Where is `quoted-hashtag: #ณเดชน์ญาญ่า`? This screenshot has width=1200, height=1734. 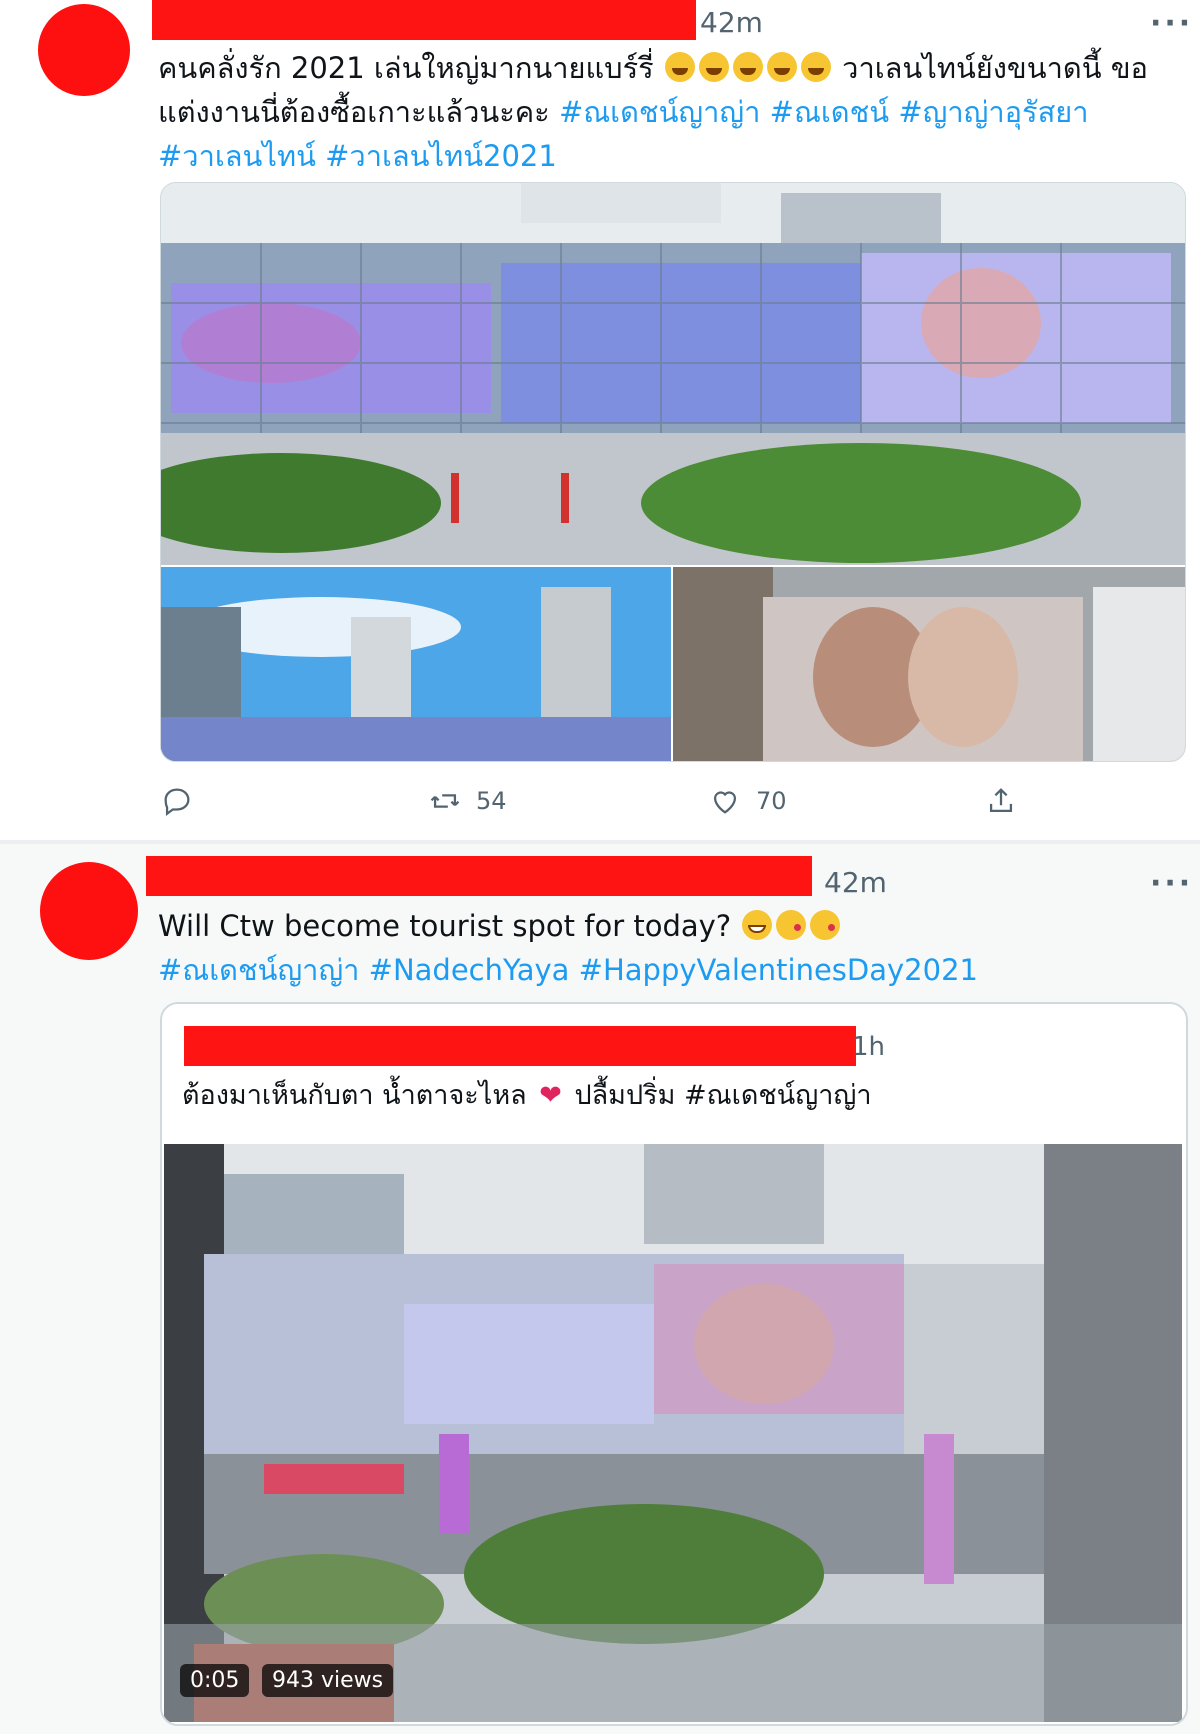 quoted-hashtag: #ณเดชน์ญาญ่า is located at coordinates (778, 1095).